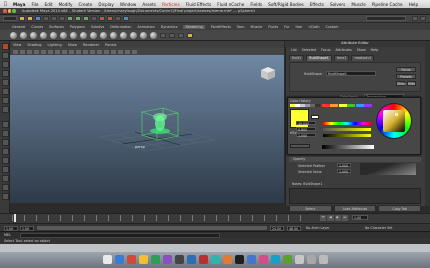 This screenshot has height=268, width=430. I want to click on select-object-icon, so click(54, 18).